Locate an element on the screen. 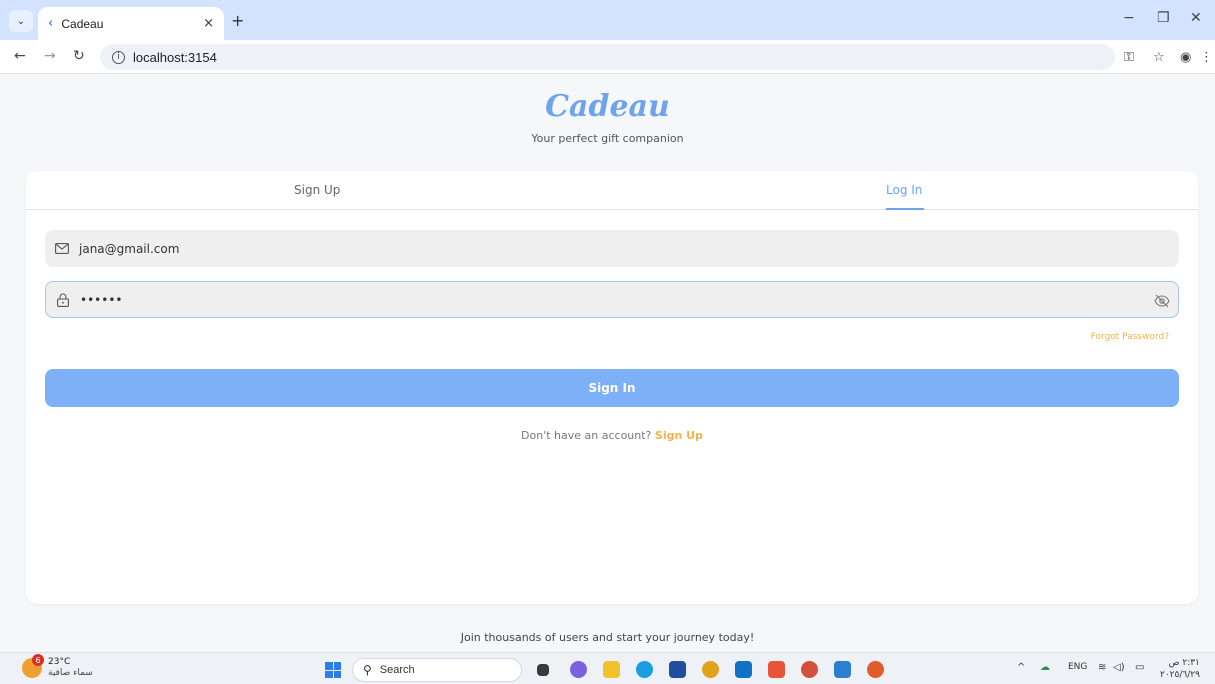  restore-icon: ❐ is located at coordinates (1163, 18).